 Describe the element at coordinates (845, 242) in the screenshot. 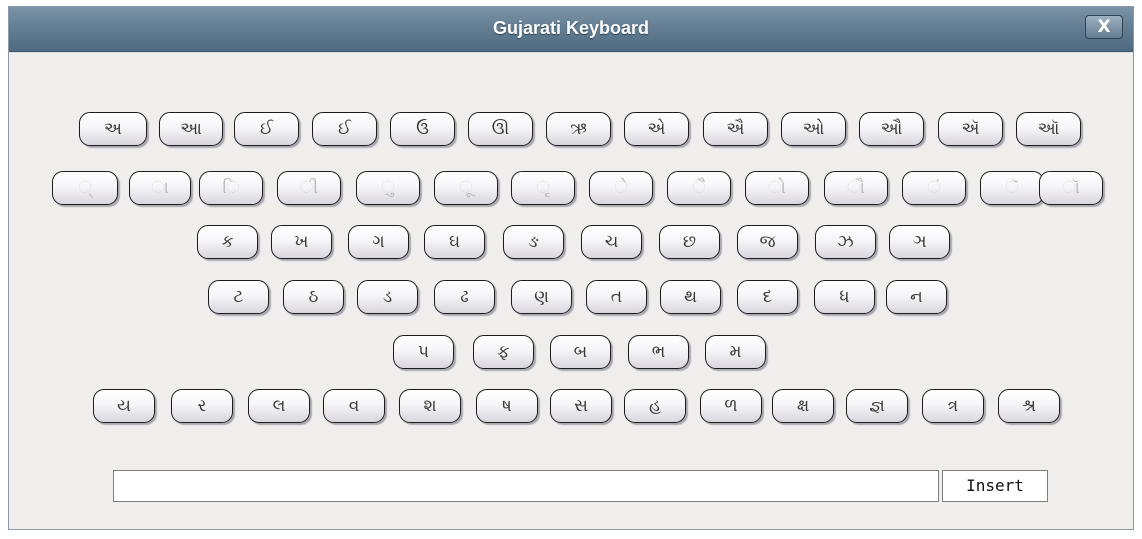

I see `key-row3-9: ઝ` at that location.